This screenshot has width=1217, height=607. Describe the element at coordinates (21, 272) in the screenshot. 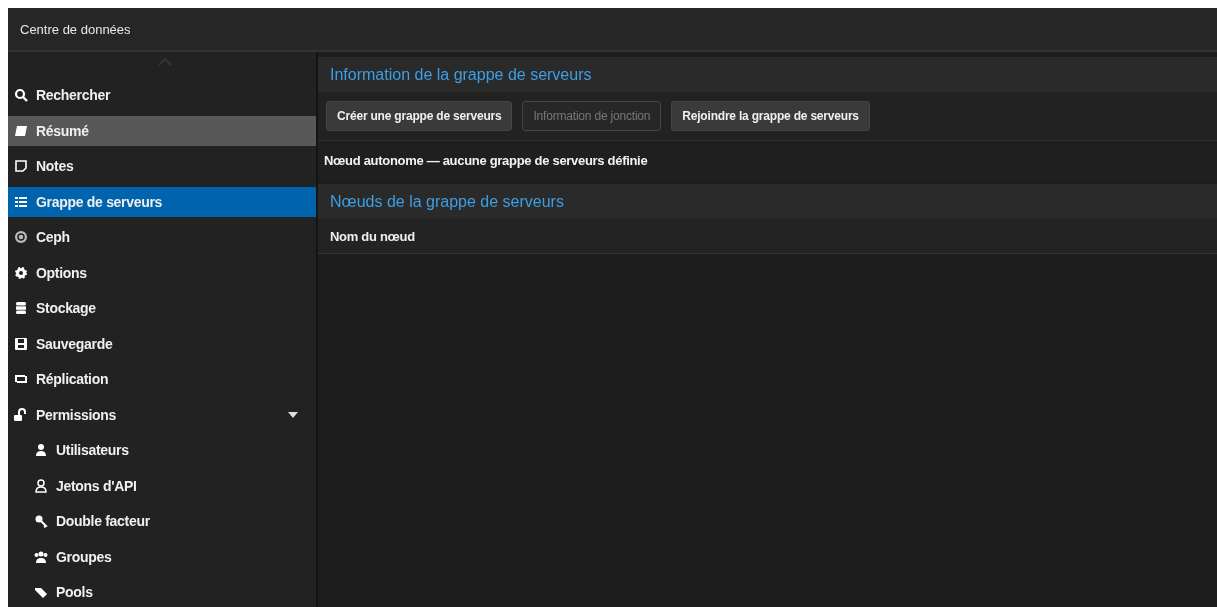

I see `gear-icon` at that location.